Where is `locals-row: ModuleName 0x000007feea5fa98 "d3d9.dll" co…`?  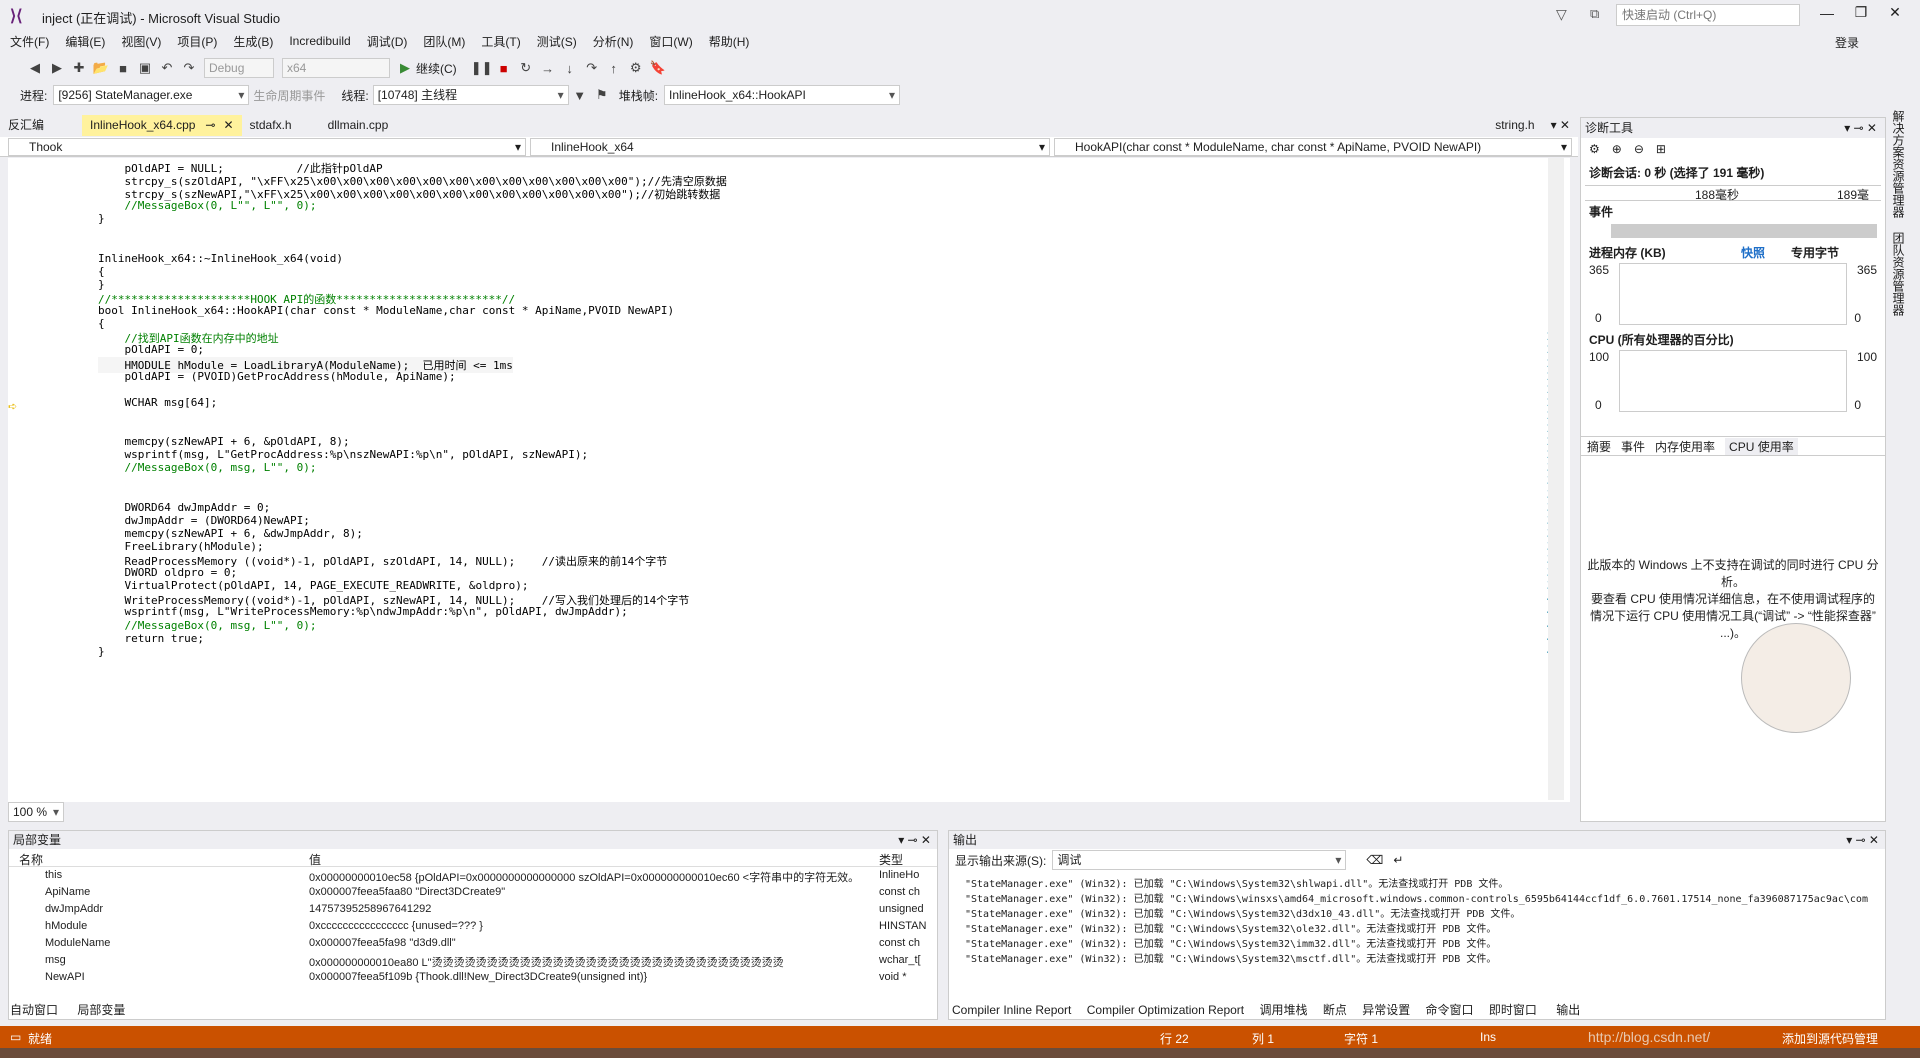
locals-row: ModuleName 0x000007feea5fa98 "d3d9.dll" co… is located at coordinates (473, 943).